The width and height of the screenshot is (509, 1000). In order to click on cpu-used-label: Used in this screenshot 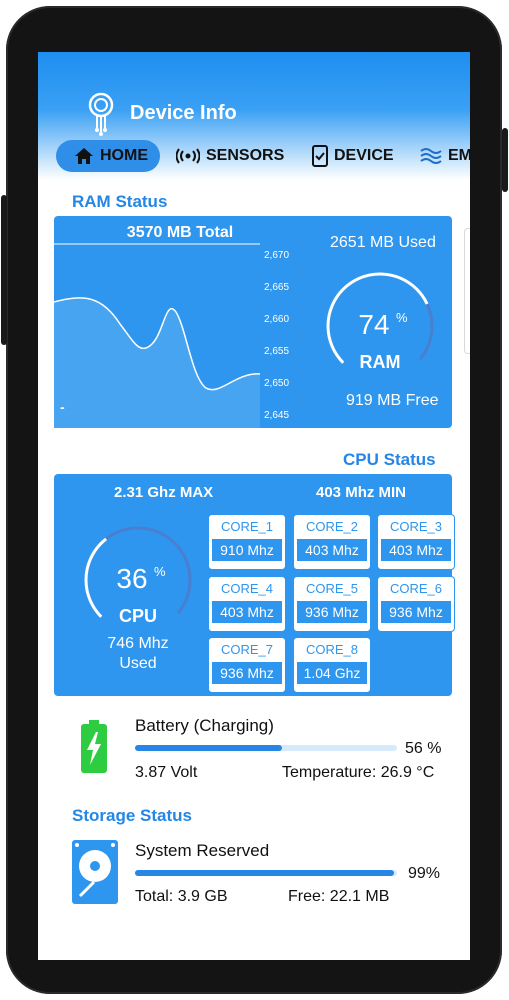, I will do `click(138, 663)`.